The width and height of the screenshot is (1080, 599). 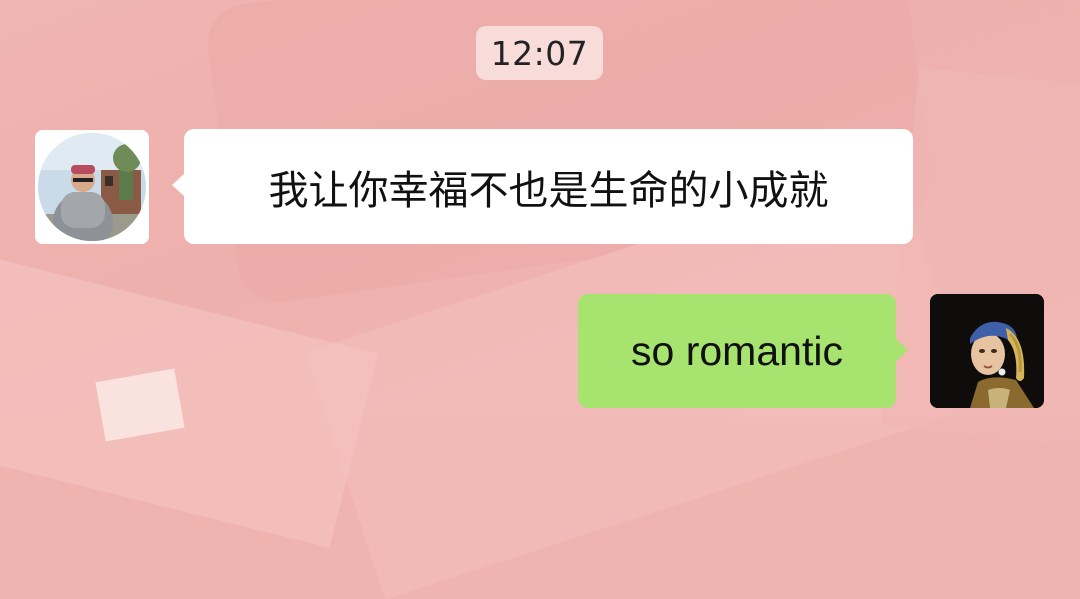 I want to click on person-photo-avatar-icon, so click(x=92, y=187).